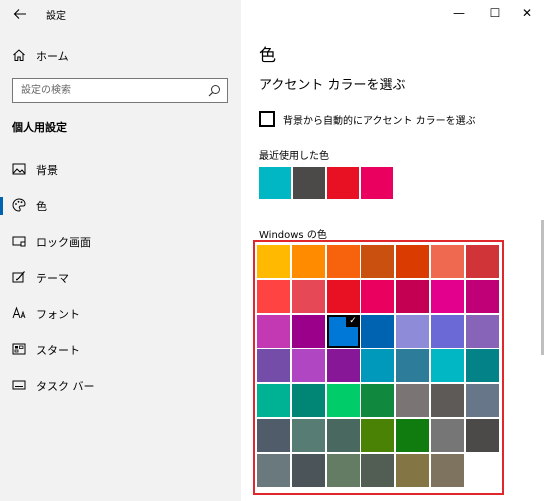 The height and width of the screenshot is (501, 547). I want to click on back-button, so click(20, 14).